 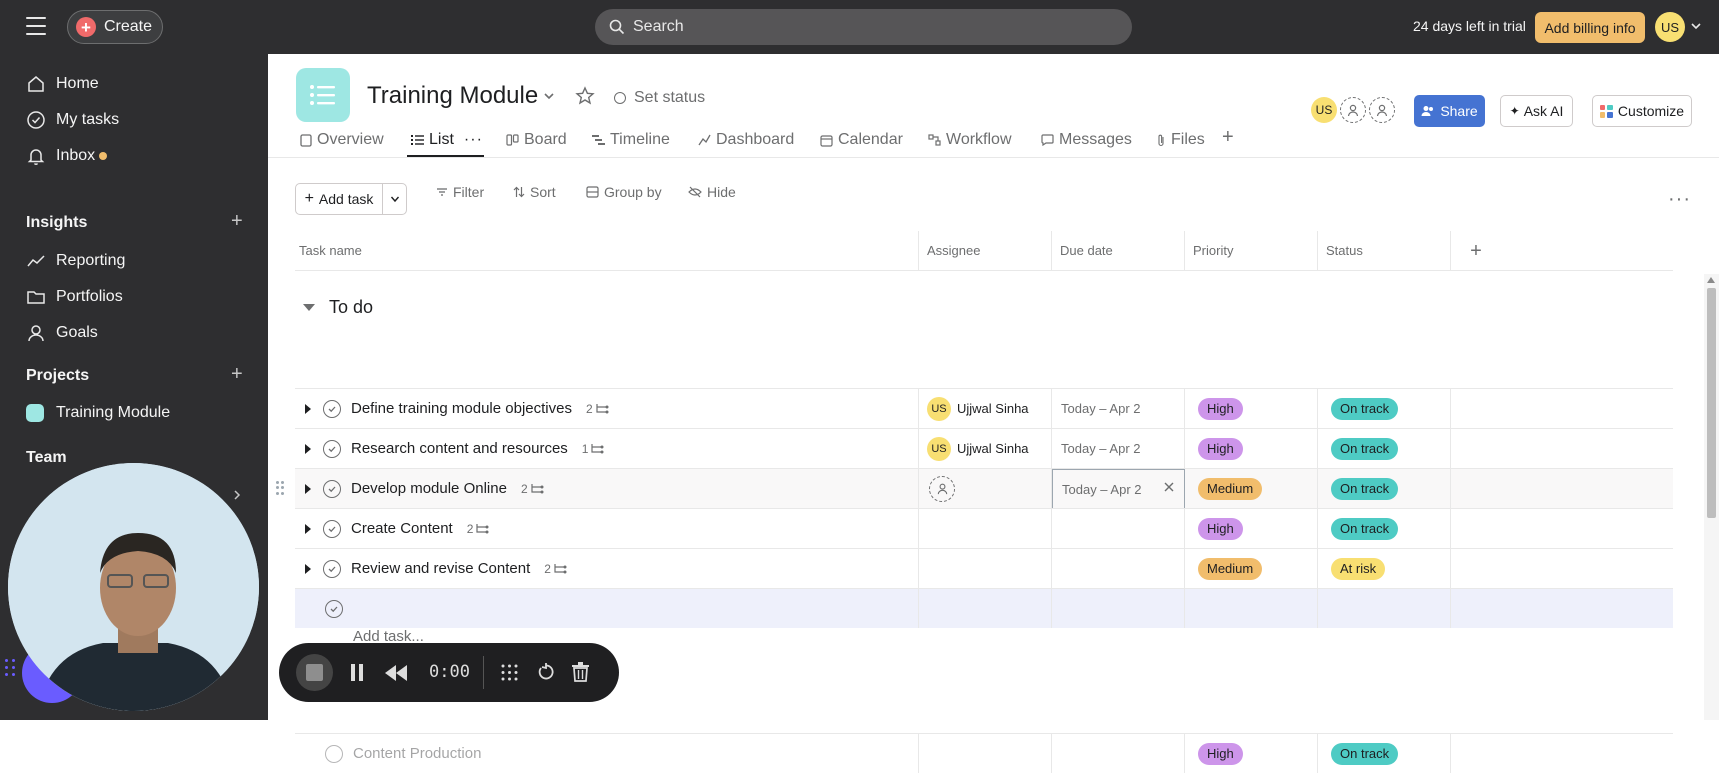 What do you see at coordinates (237, 495) in the screenshot?
I see `chevron-right-icon` at bounding box center [237, 495].